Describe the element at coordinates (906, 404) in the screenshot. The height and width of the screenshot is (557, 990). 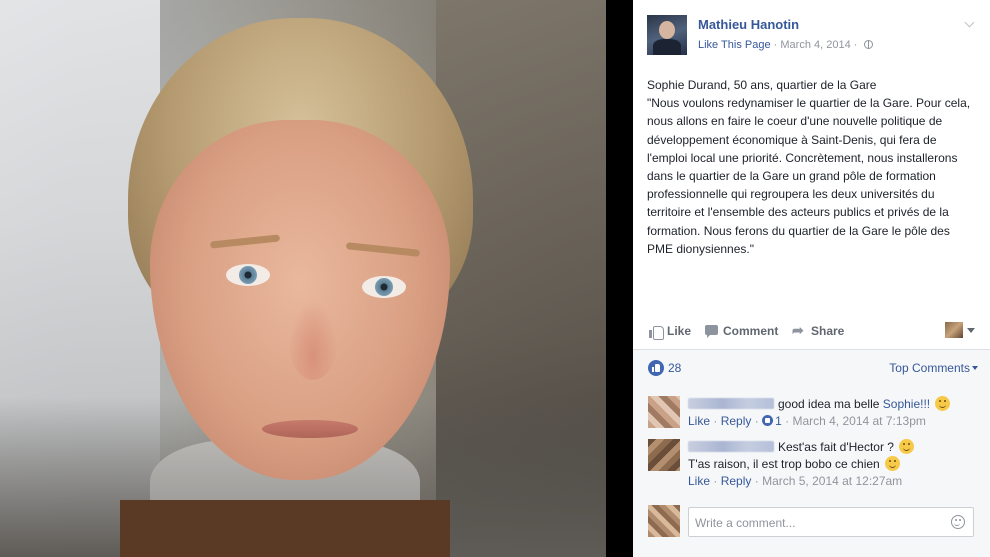
I see `comment-mention: Sophie!!!` at that location.